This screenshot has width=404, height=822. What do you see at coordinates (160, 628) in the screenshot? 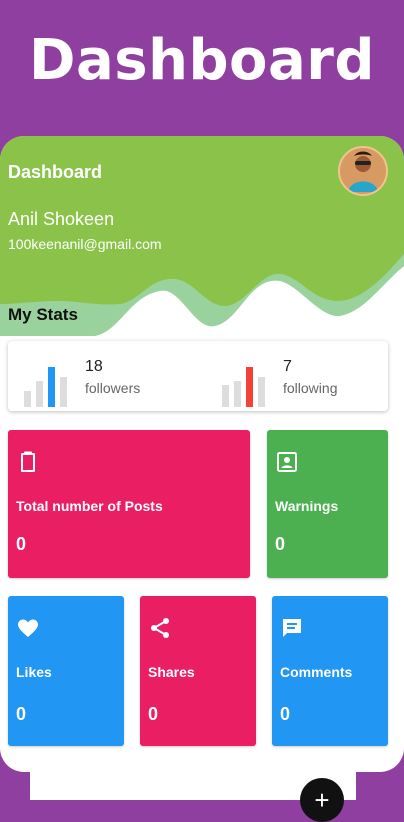
I see `share-icon` at bounding box center [160, 628].